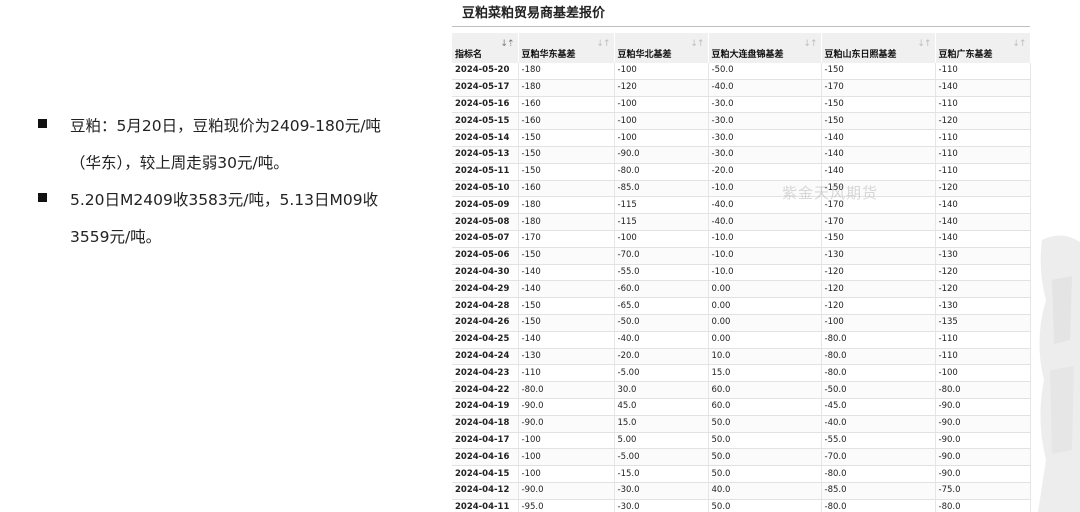  I want to click on column-header-dalian-panjin: 豆粕大连盘锦基差 ↓↑, so click(765, 48).